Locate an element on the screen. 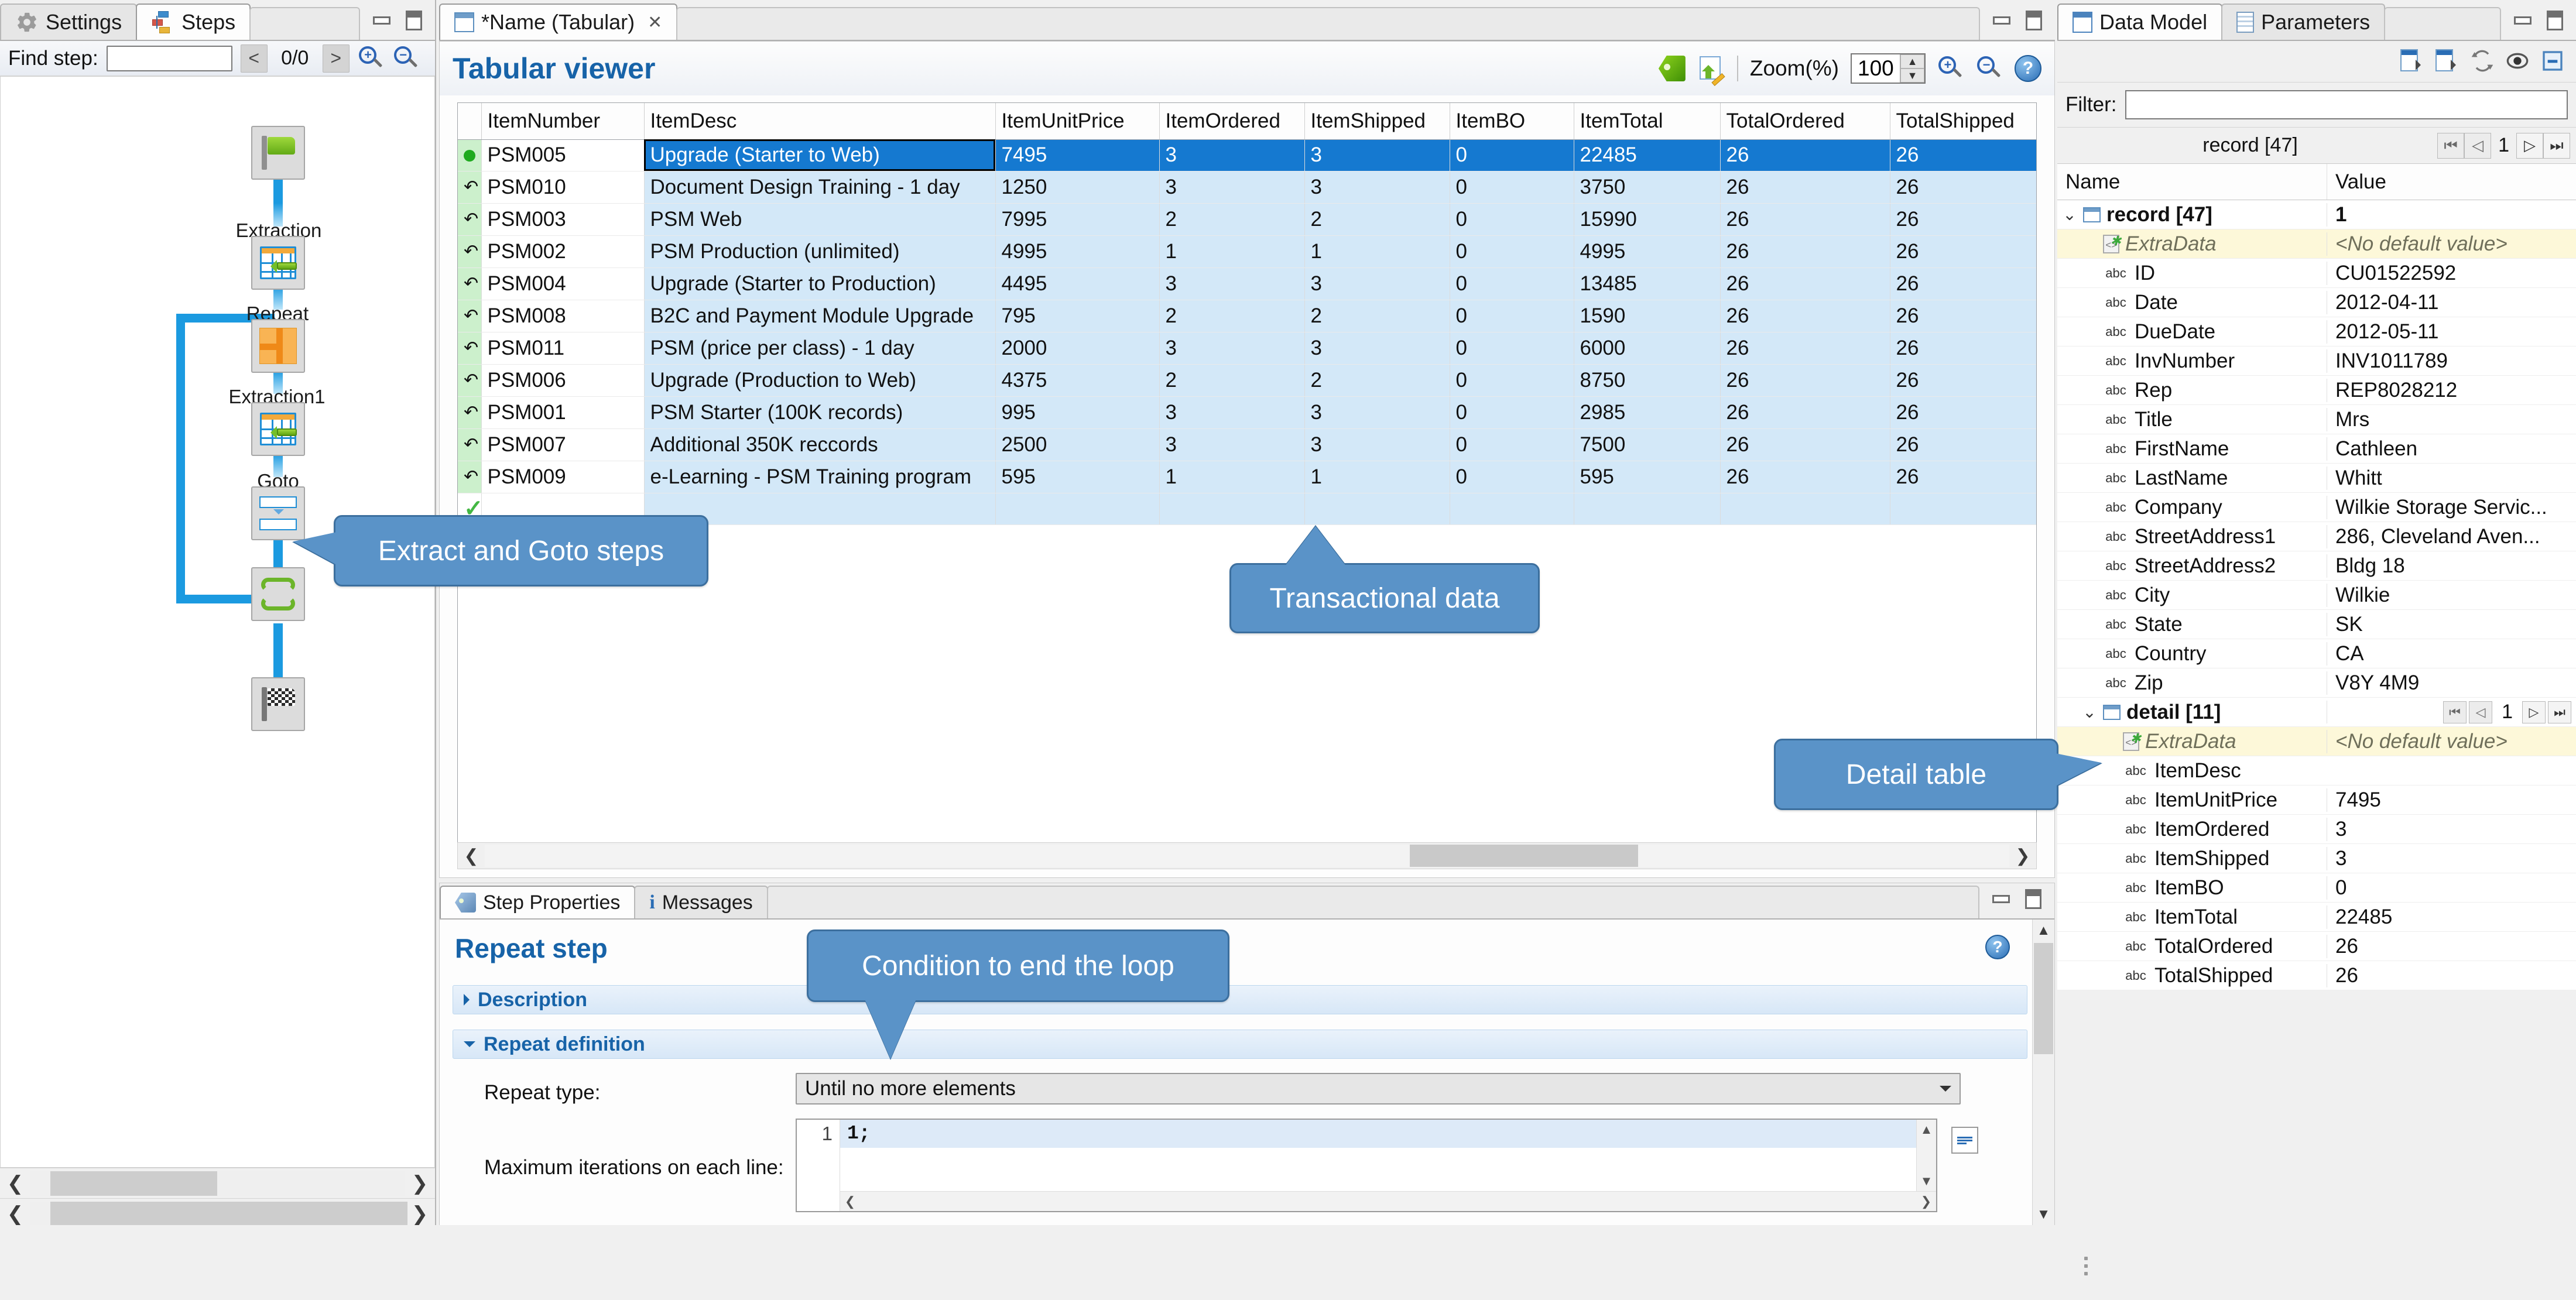 Image resolution: width=2576 pixels, height=1300 pixels. tree-item-value: 2012-05-11 is located at coordinates (2451, 332).